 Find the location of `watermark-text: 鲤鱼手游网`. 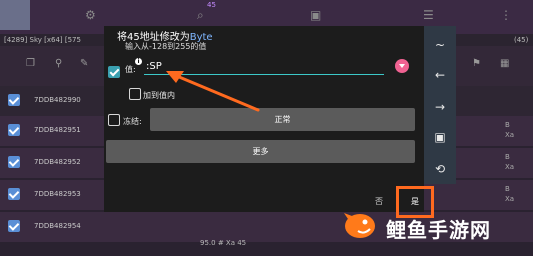

watermark-text: 鲤鱼手游网 is located at coordinates (438, 230).